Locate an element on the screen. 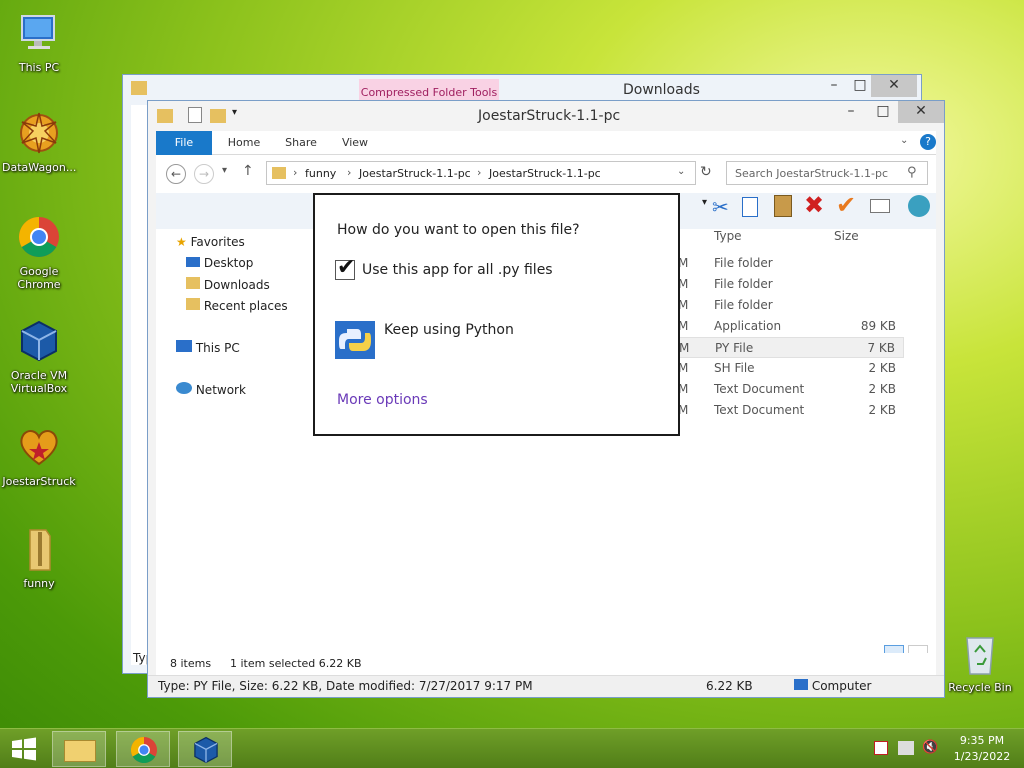 This screenshot has width=1024, height=768. search-placeholder: Search JoestarStruck-1.1-pc is located at coordinates (812, 173).